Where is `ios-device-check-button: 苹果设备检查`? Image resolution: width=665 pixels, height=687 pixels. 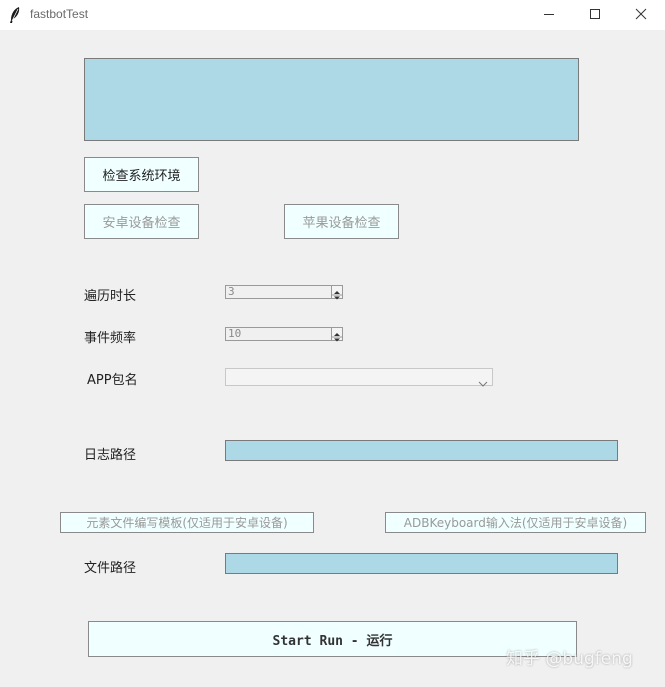 ios-device-check-button: 苹果设备检查 is located at coordinates (341, 221).